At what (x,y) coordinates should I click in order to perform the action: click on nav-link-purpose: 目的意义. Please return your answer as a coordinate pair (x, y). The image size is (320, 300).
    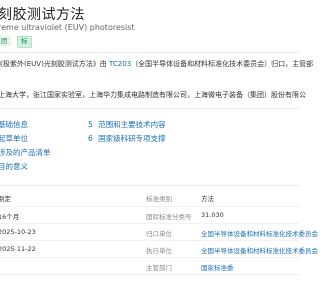
    Looking at the image, I should click on (14, 166).